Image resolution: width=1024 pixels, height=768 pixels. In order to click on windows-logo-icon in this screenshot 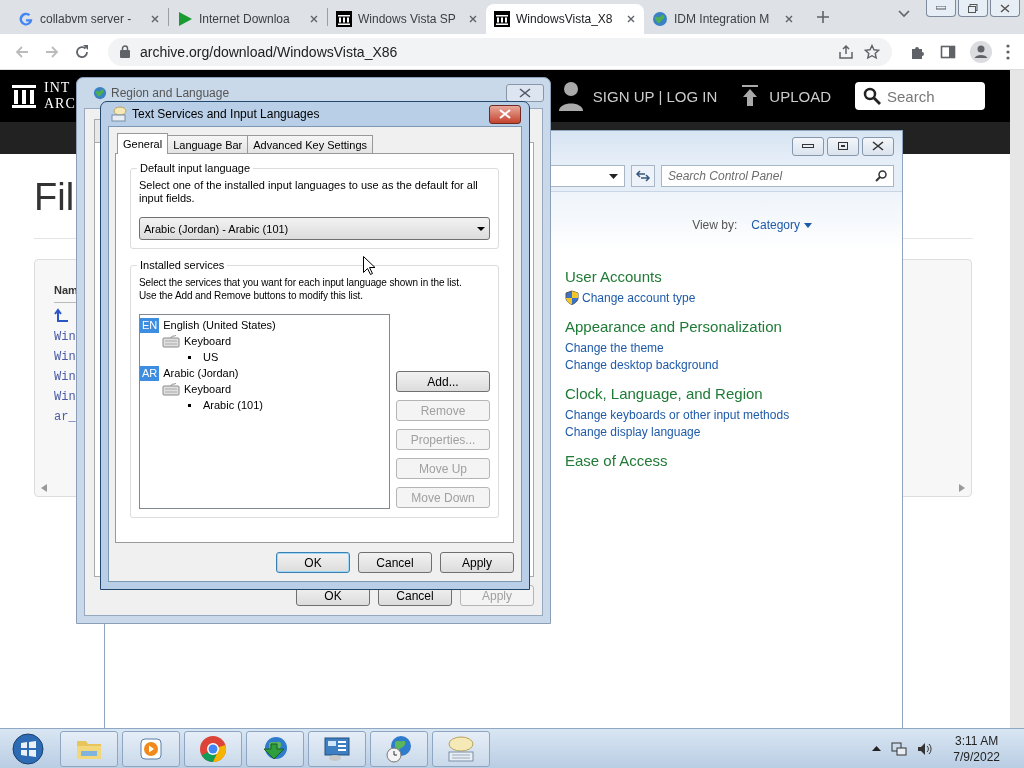, I will do `click(28, 748)`.